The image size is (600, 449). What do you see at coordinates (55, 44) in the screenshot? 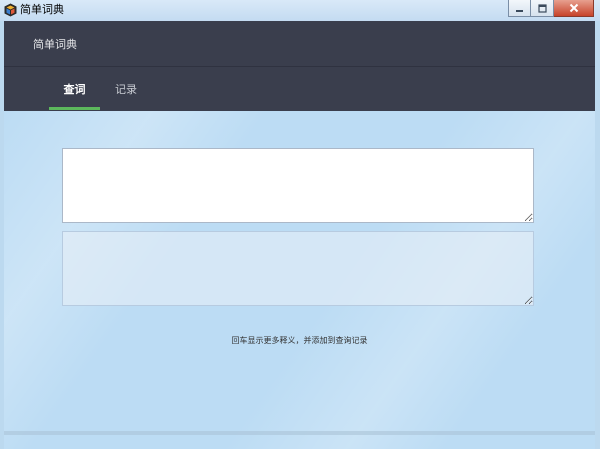
I see `app-name: 简单词典` at bounding box center [55, 44].